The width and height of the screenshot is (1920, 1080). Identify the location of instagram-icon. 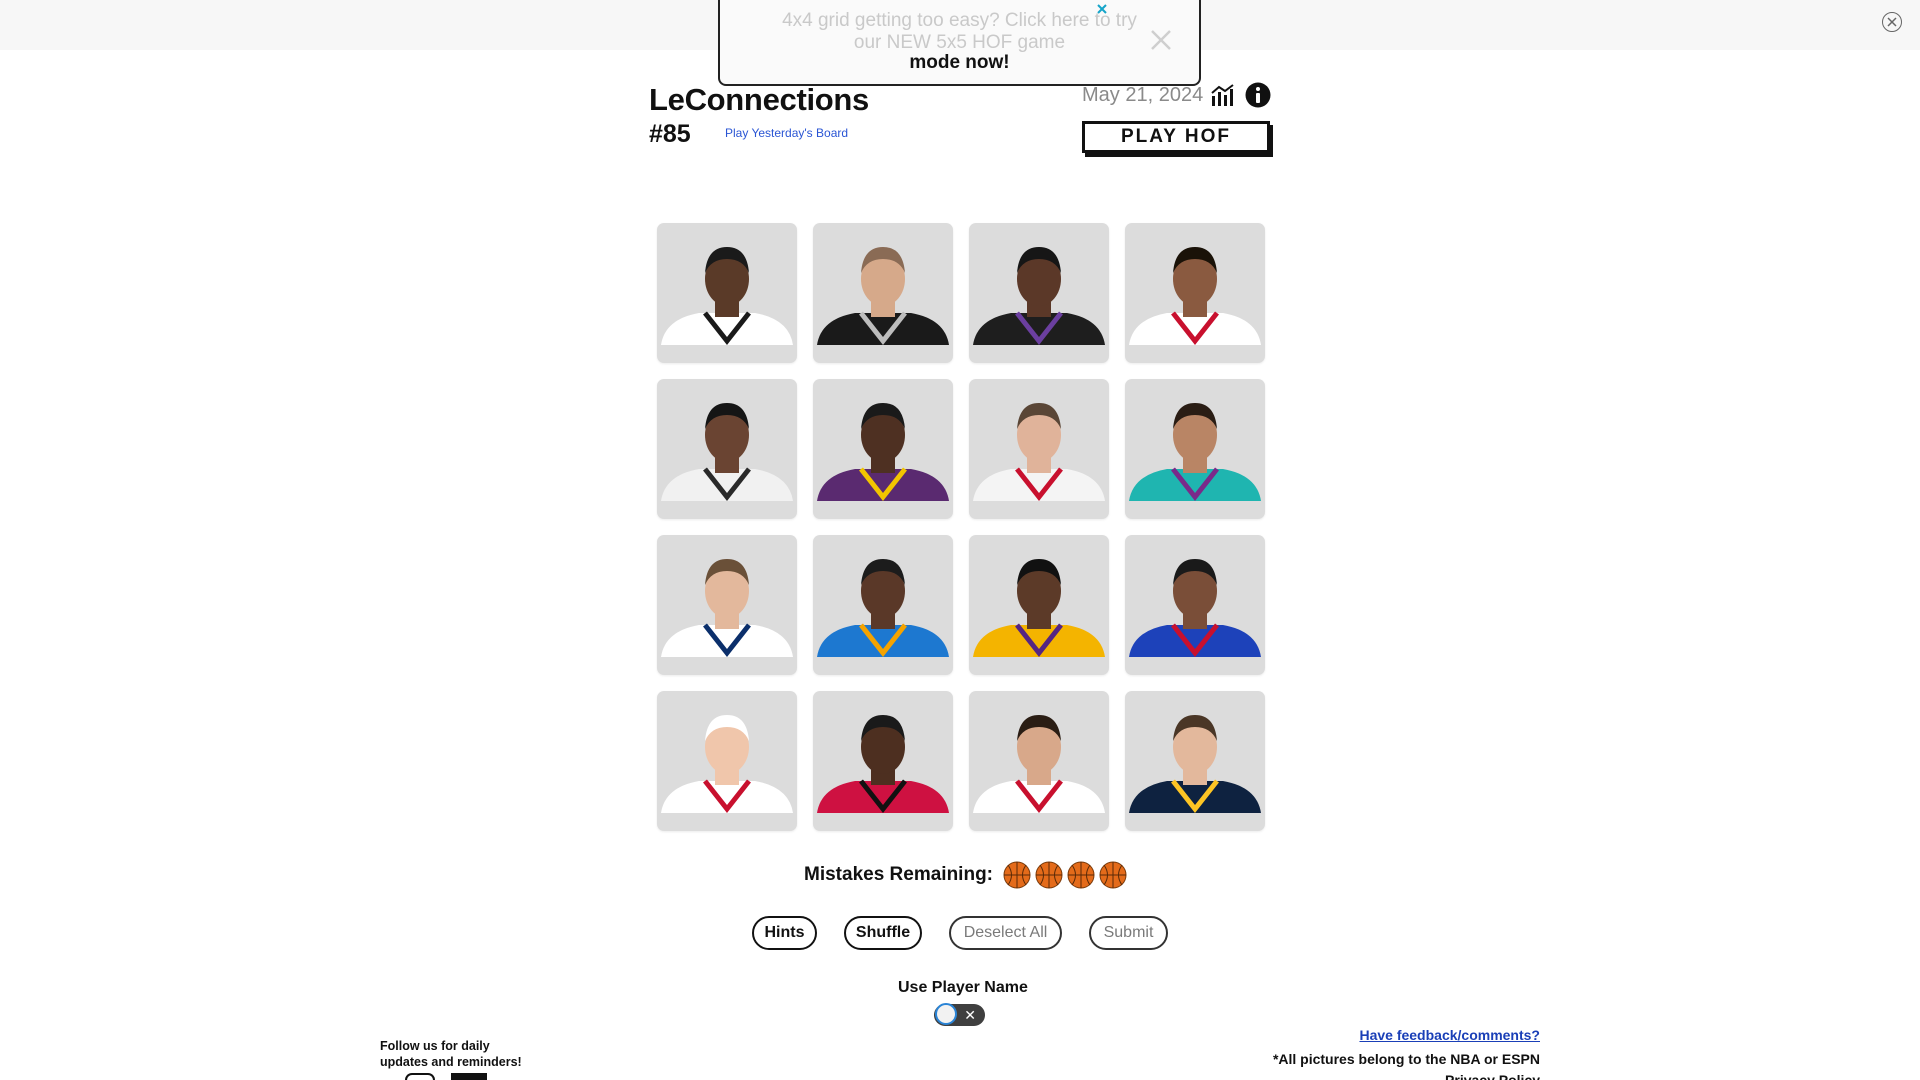
(420, 1076).